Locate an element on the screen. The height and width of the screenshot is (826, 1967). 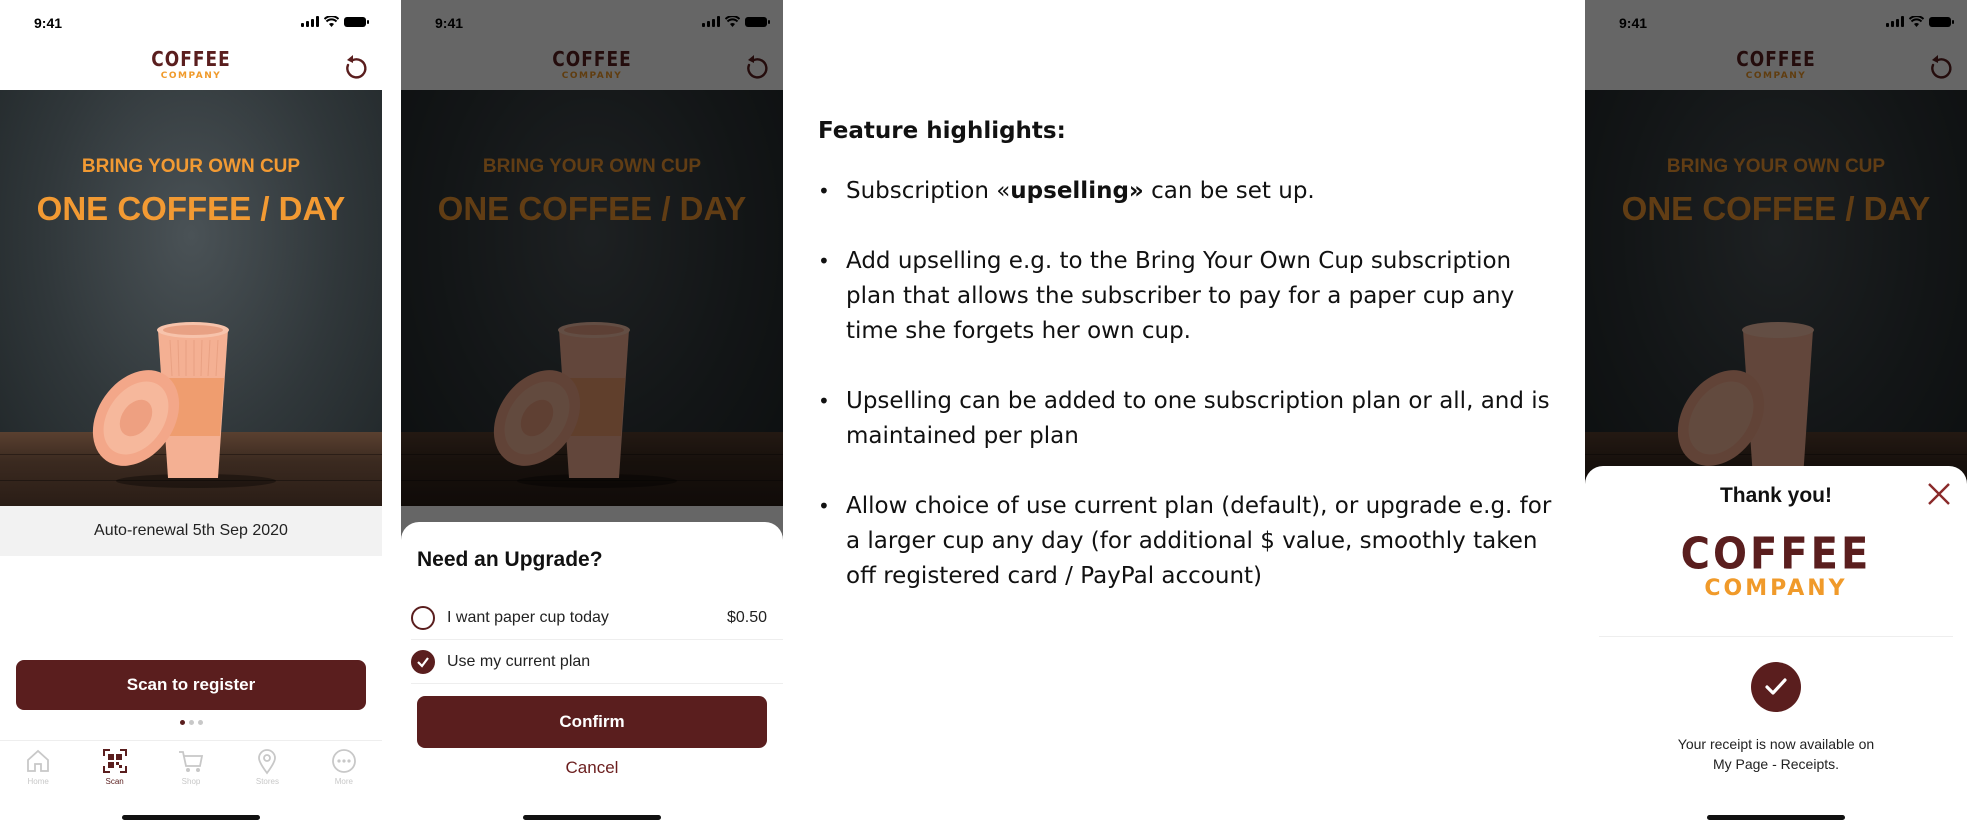
wifi-icon is located at coordinates (331, 21).